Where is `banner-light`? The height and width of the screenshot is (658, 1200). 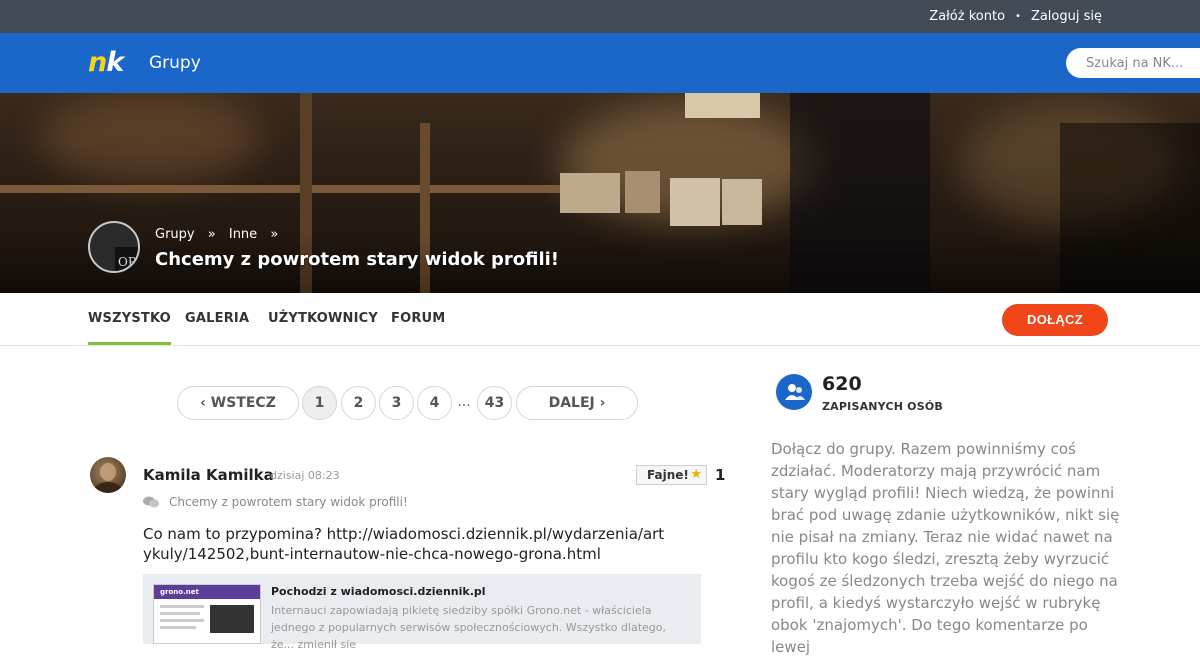
banner-light is located at coordinates (150, 138).